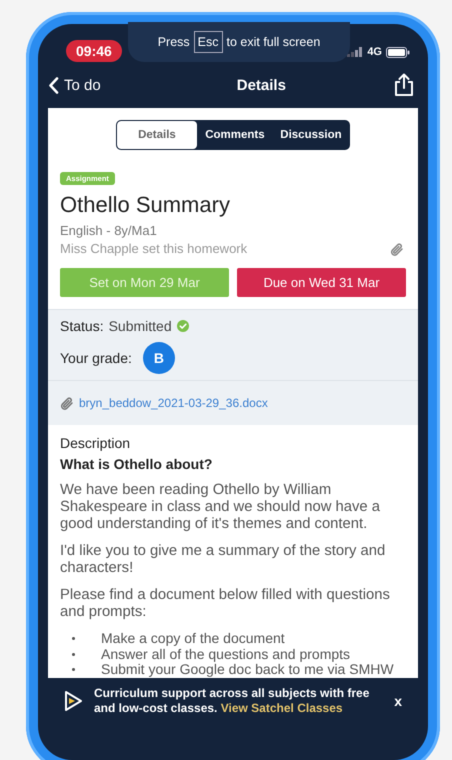 This screenshot has width=452, height=760. I want to click on share-icon, so click(404, 85).